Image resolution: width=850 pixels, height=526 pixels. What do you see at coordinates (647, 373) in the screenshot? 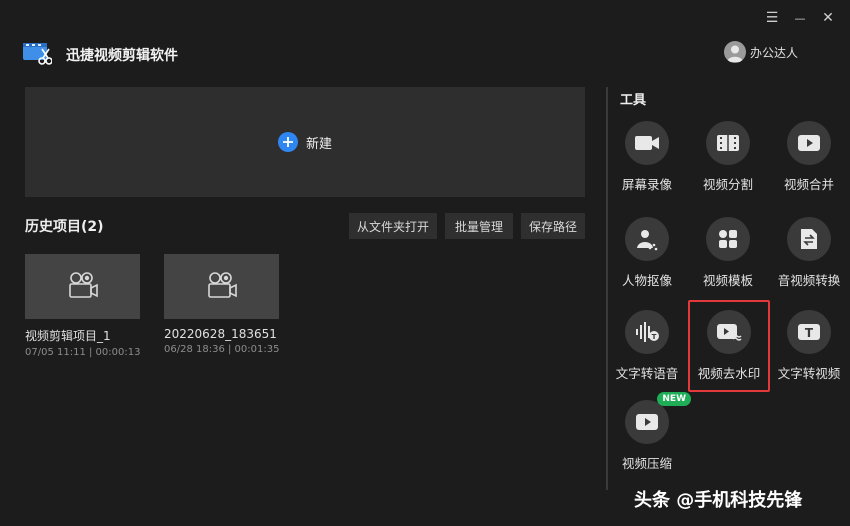
I see `tool-label: 文字转语音` at bounding box center [647, 373].